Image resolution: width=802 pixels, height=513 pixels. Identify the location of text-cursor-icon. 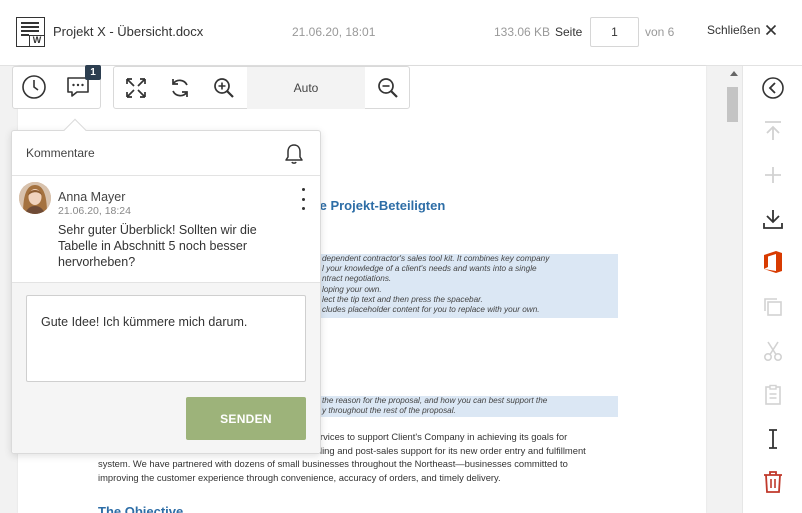
(773, 439).